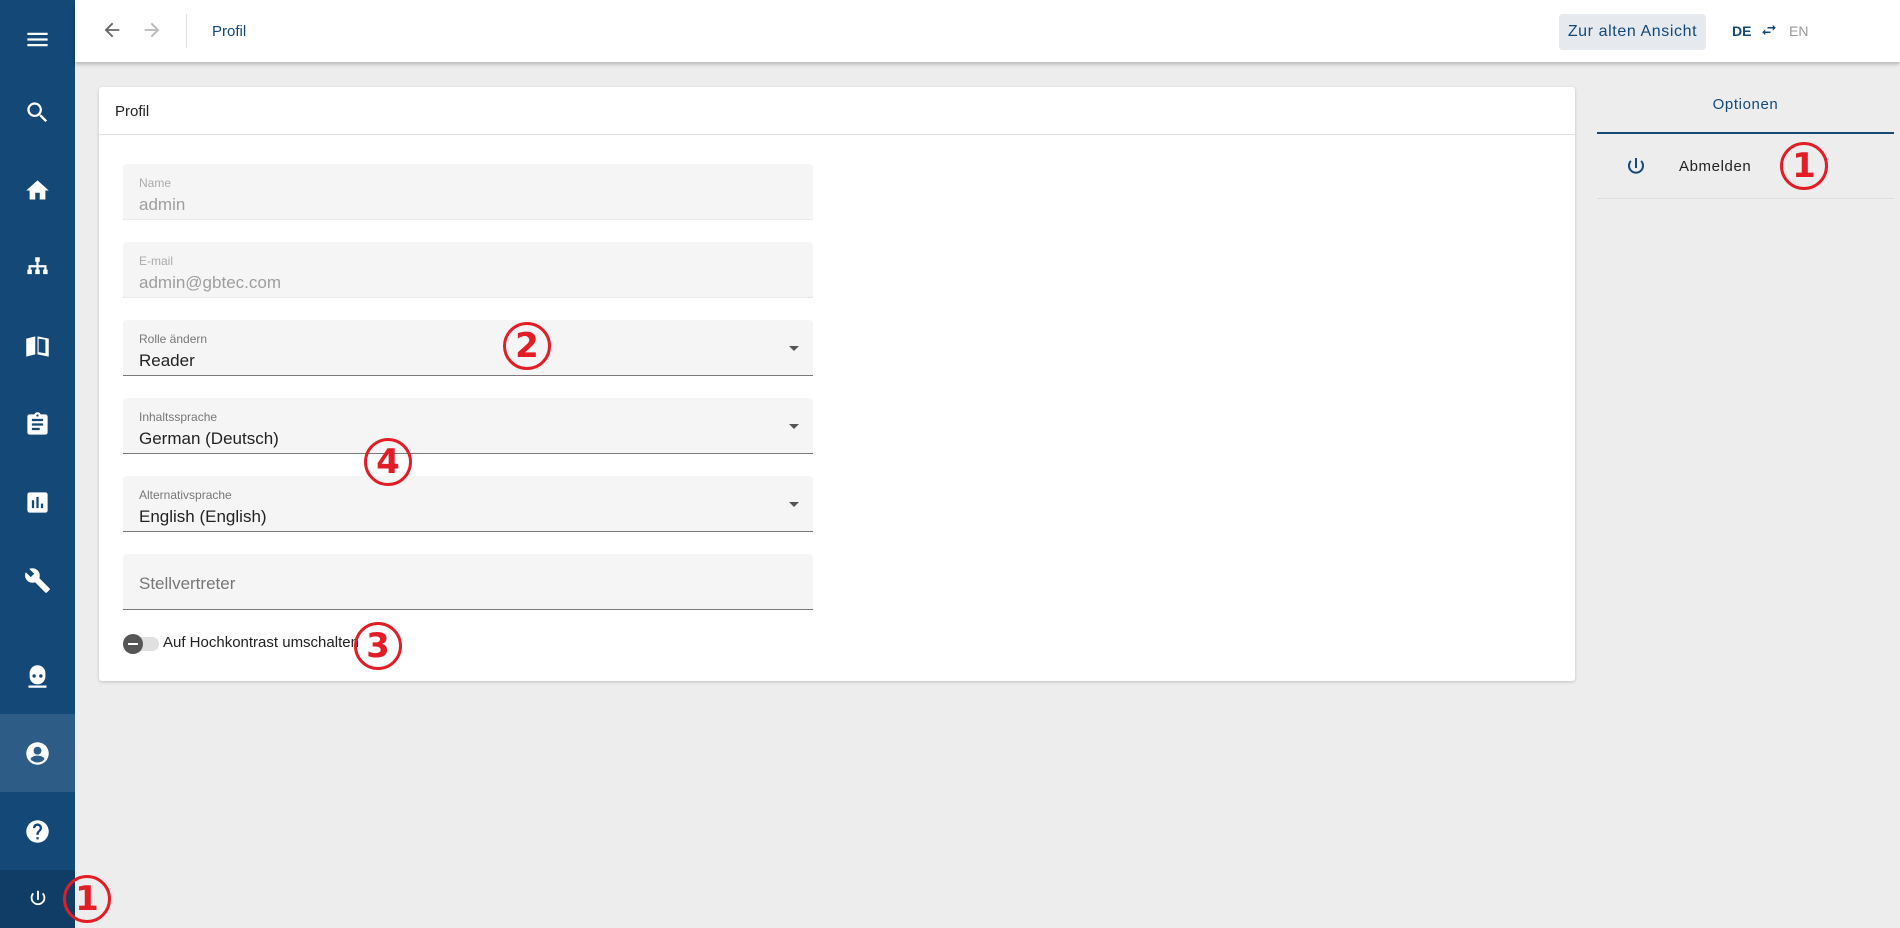  Describe the element at coordinates (1632, 32) in the screenshot. I see `old-view-button: Zur alten Ansicht` at that location.